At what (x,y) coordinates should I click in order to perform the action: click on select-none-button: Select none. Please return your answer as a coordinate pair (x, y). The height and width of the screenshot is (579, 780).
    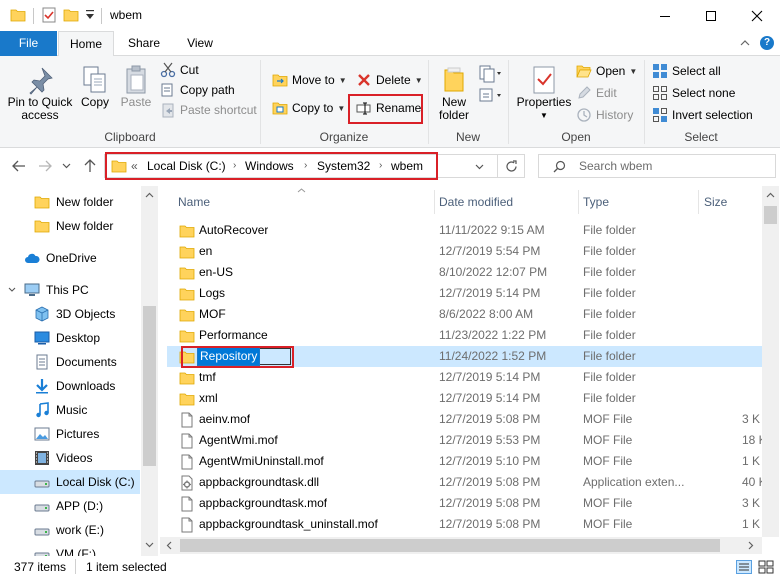
    Looking at the image, I should click on (702, 93).